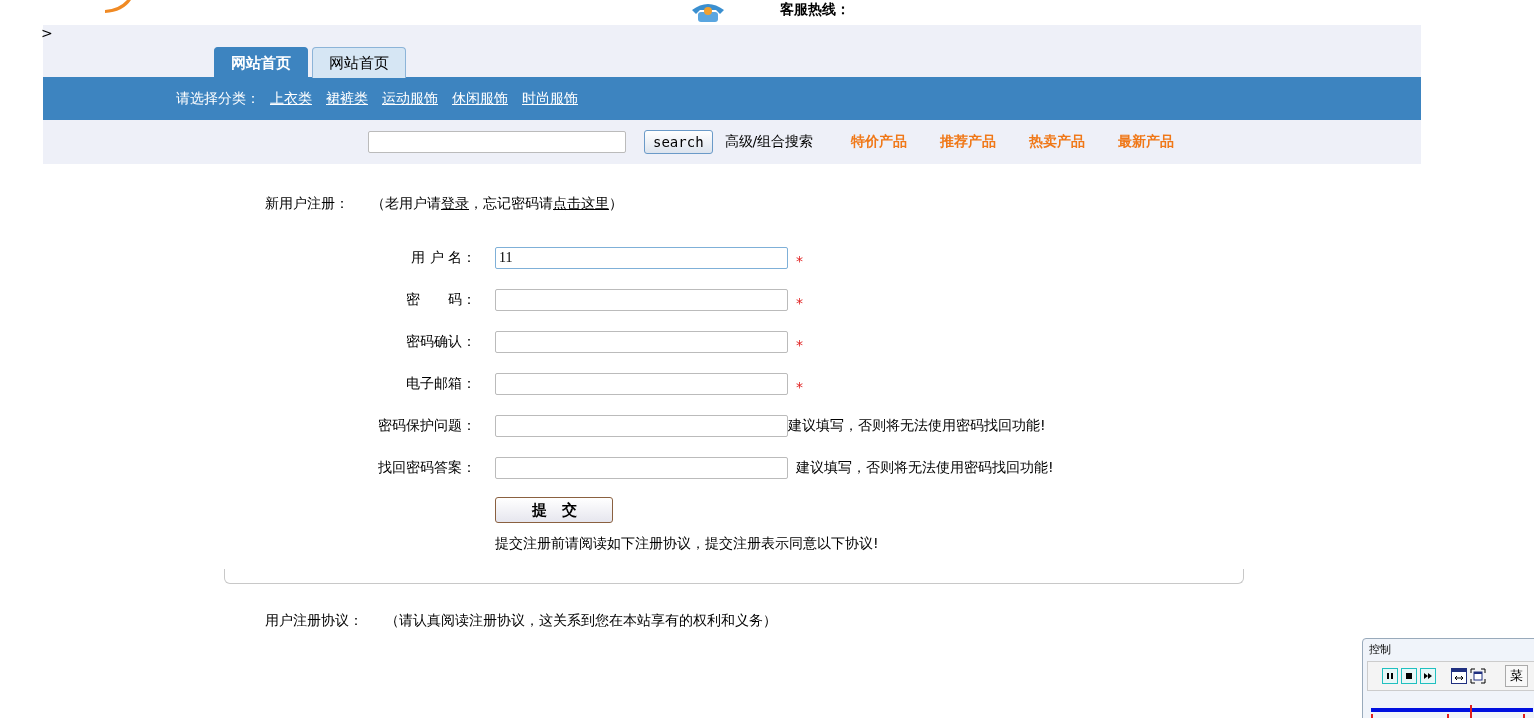  I want to click on field-label: 密码确认：, so click(441, 342).